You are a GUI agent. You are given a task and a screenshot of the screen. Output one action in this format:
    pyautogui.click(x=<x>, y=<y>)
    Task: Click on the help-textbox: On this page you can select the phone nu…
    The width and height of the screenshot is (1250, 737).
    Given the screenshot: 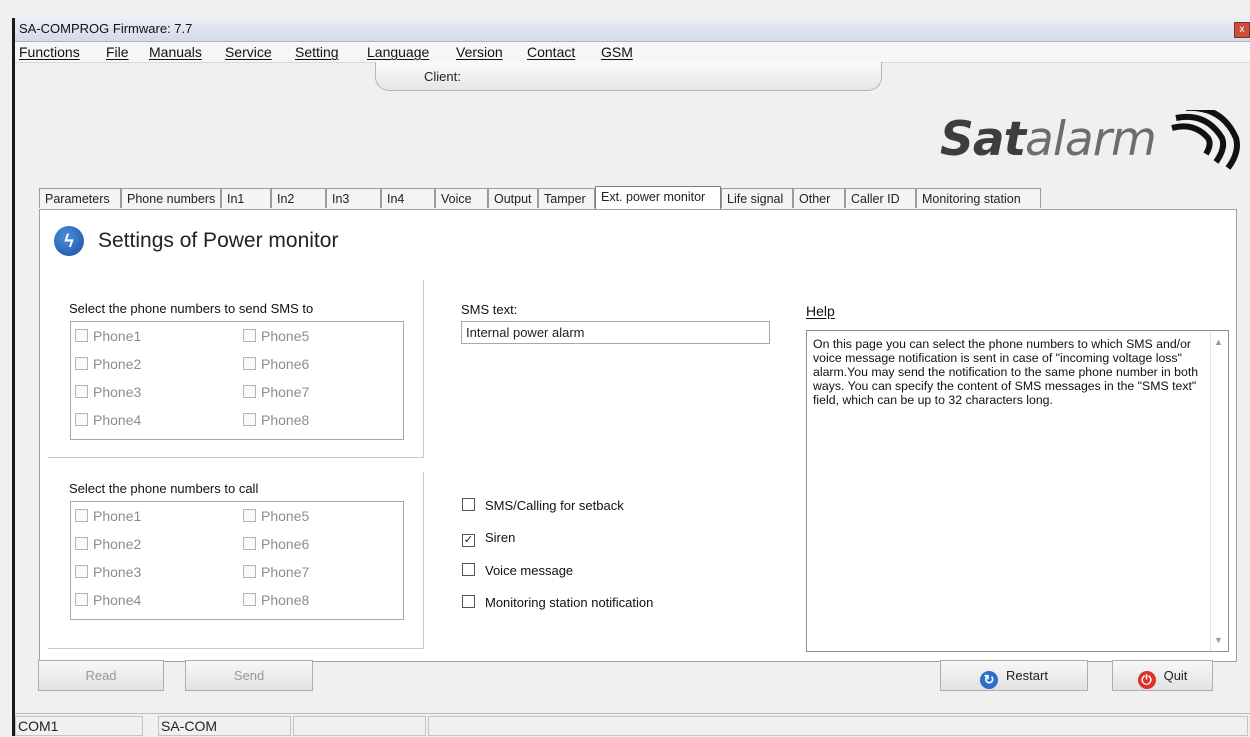 What is the action you would take?
    pyautogui.click(x=1017, y=491)
    